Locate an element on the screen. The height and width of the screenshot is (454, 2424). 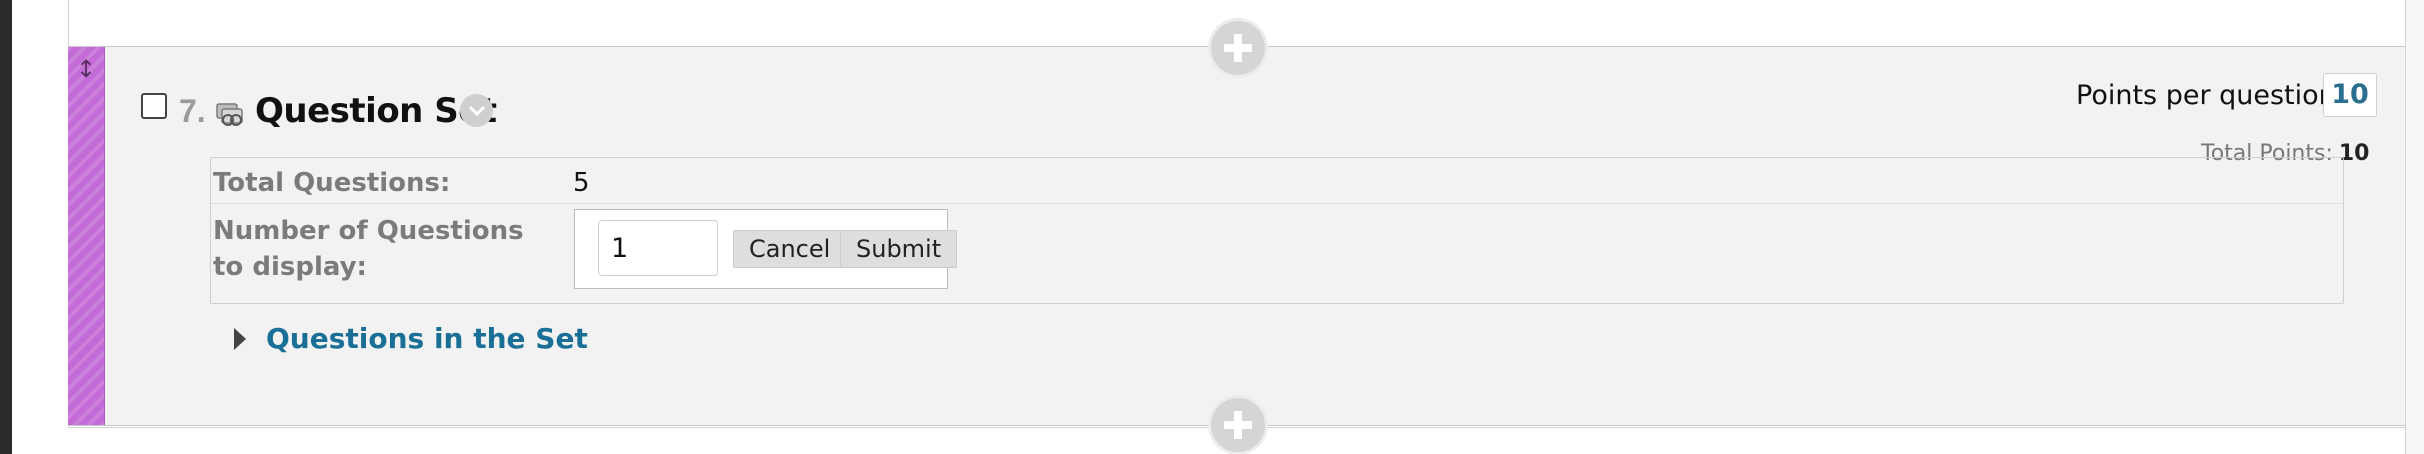
questions-in-set-toggle: Questions in the Set is located at coordinates (411, 338).